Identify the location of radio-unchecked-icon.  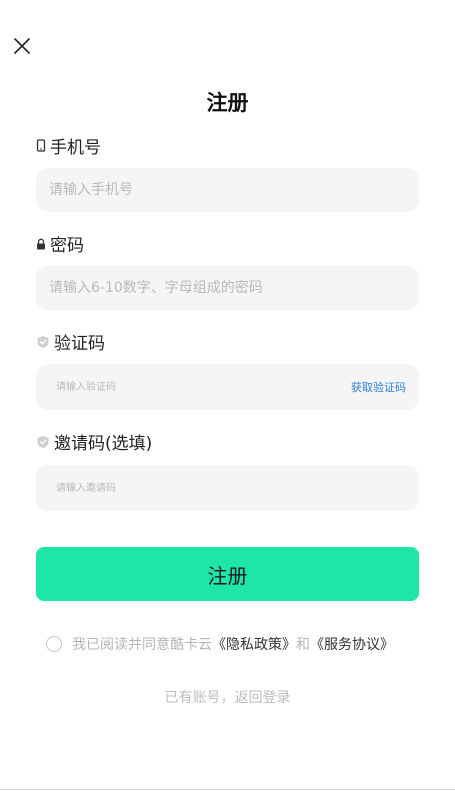
(54, 644).